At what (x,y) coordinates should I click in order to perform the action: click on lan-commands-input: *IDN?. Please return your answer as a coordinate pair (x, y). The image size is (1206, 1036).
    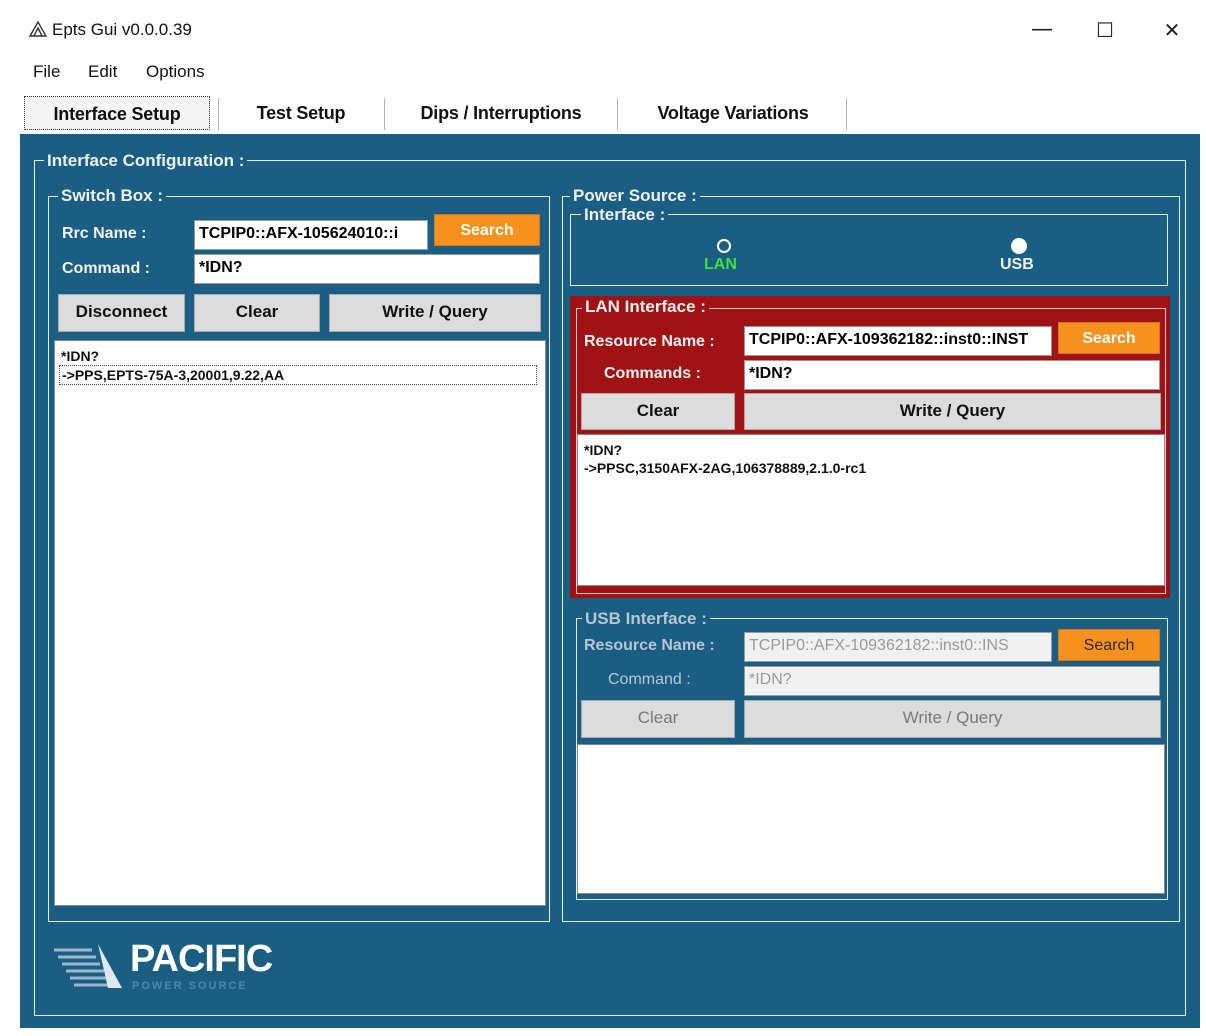
    Looking at the image, I should click on (952, 375).